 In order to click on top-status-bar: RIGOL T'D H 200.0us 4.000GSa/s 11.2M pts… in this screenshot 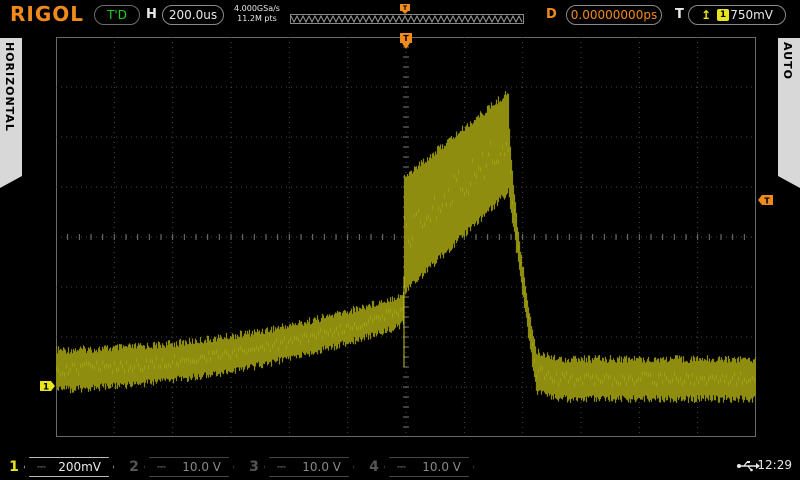, I will do `click(400, 16)`.